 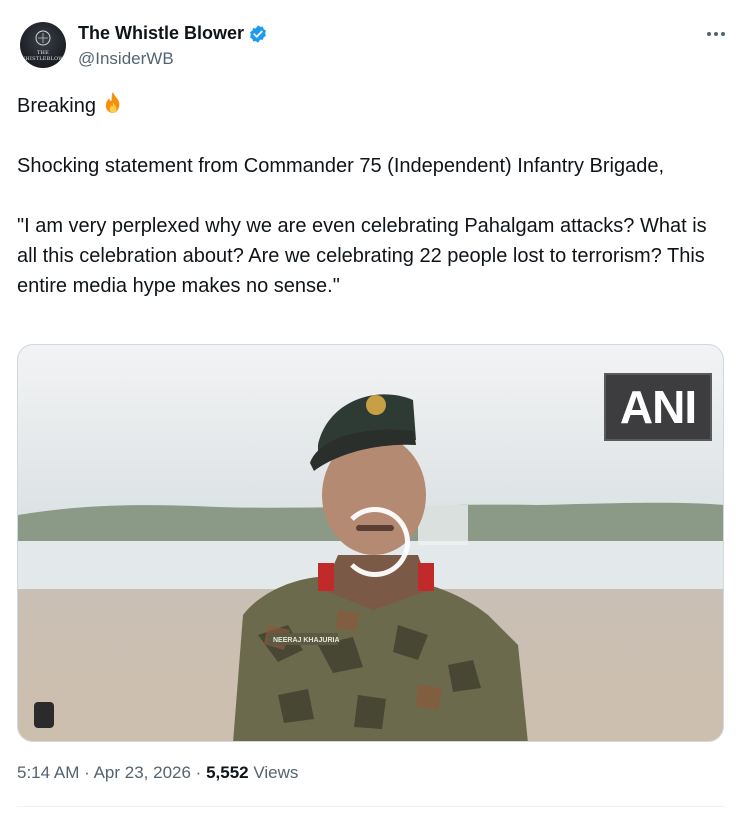 What do you see at coordinates (369, 105) in the screenshot?
I see `tweet-line-1: Breaking` at bounding box center [369, 105].